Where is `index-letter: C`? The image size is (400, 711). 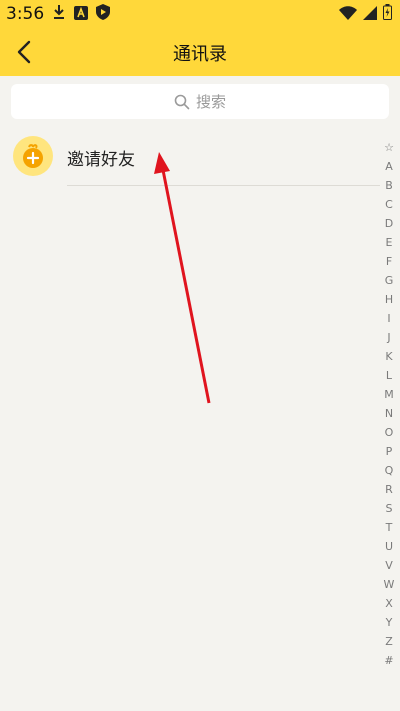
index-letter: C is located at coordinates (389, 204).